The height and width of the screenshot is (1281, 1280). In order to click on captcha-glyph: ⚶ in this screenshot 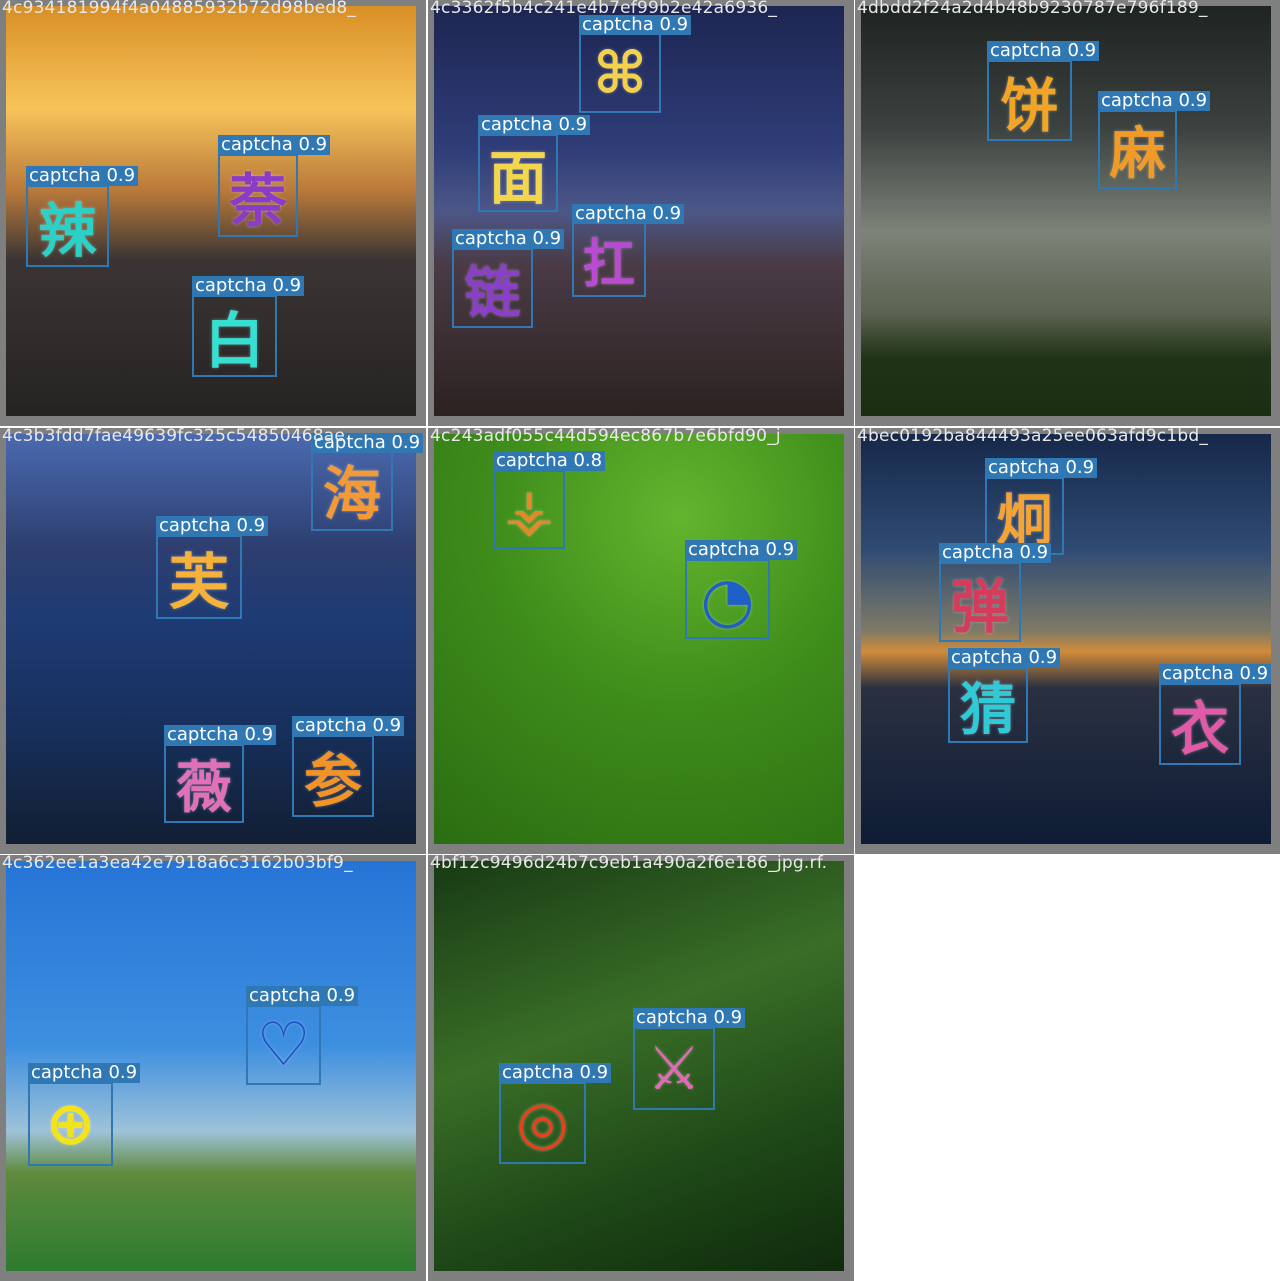, I will do `click(529, 509)`.